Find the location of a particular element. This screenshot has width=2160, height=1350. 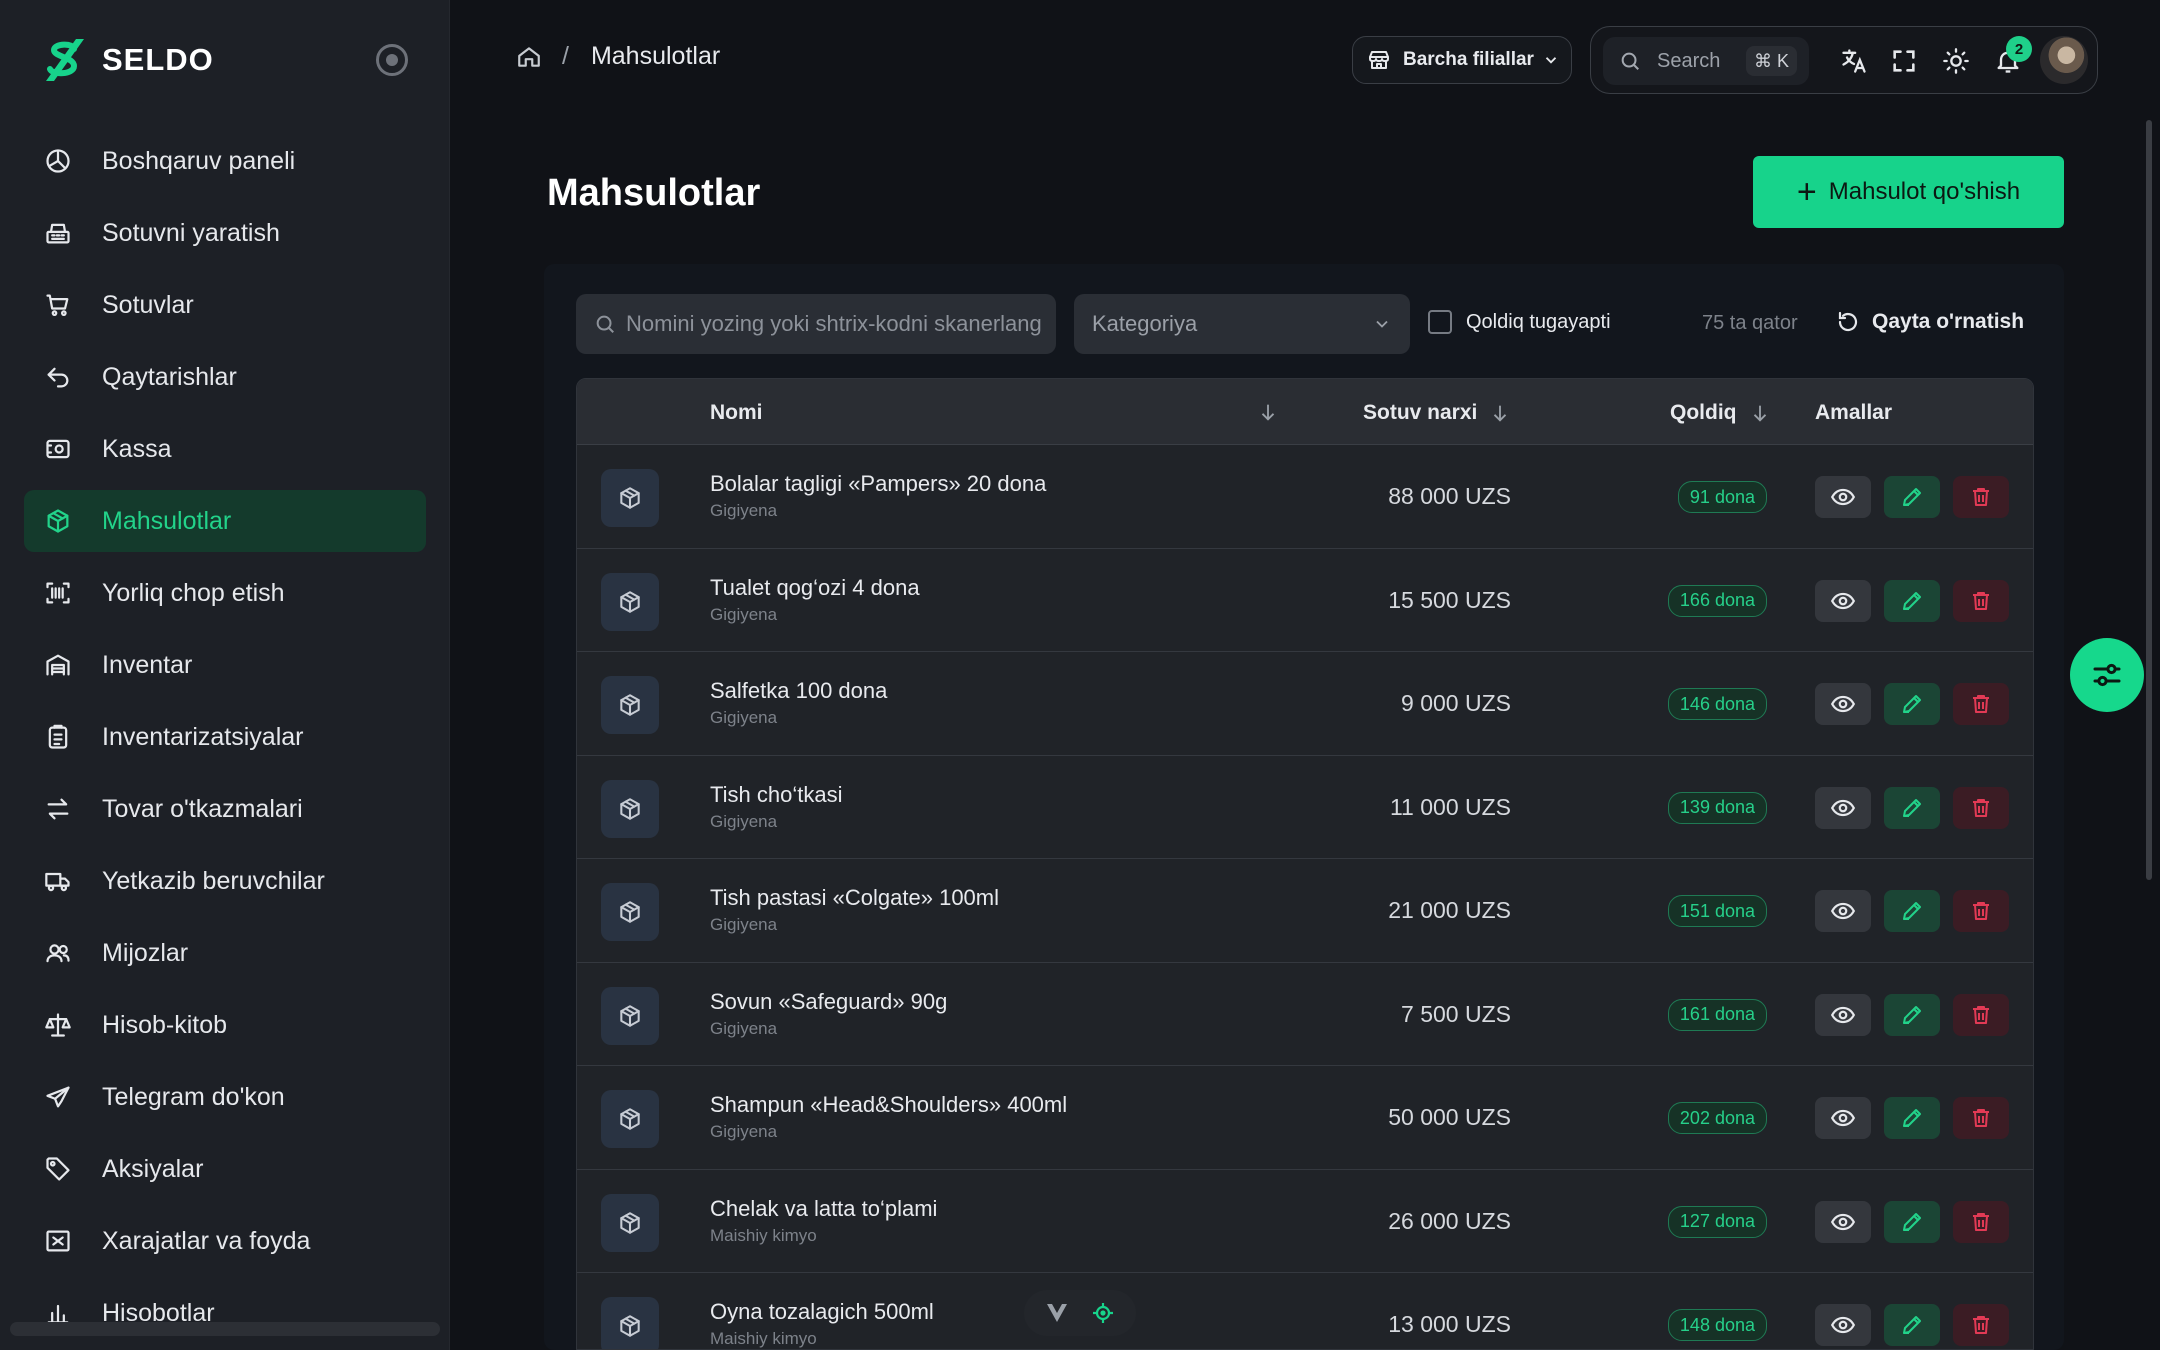

sidebar-item-inventarizatsiyalar: Inventarizatsiyalar is located at coordinates (225, 737).